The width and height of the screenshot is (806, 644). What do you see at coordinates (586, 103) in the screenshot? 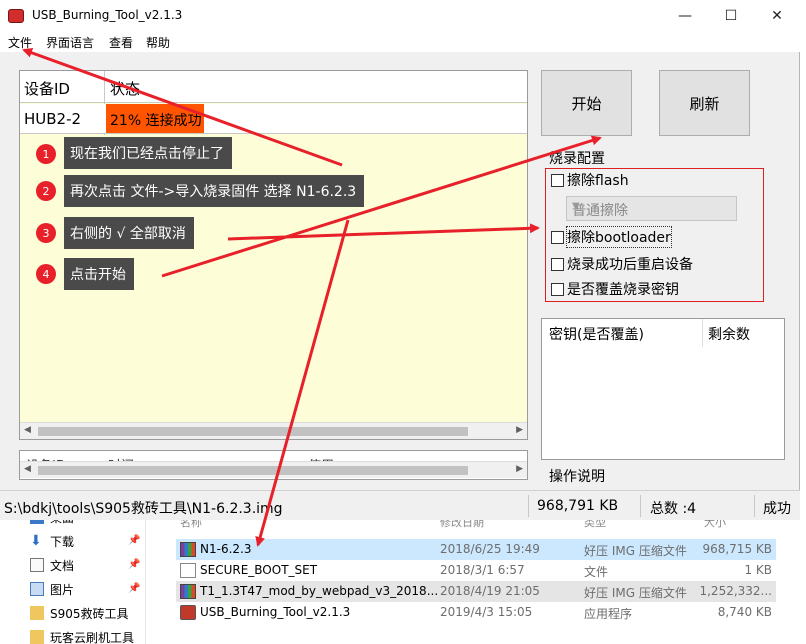
I see `start-button: 开始` at bounding box center [586, 103].